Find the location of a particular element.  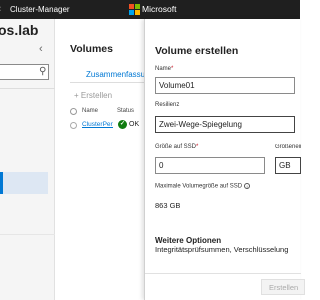

panel-title: Volume erstellen is located at coordinates (197, 51).